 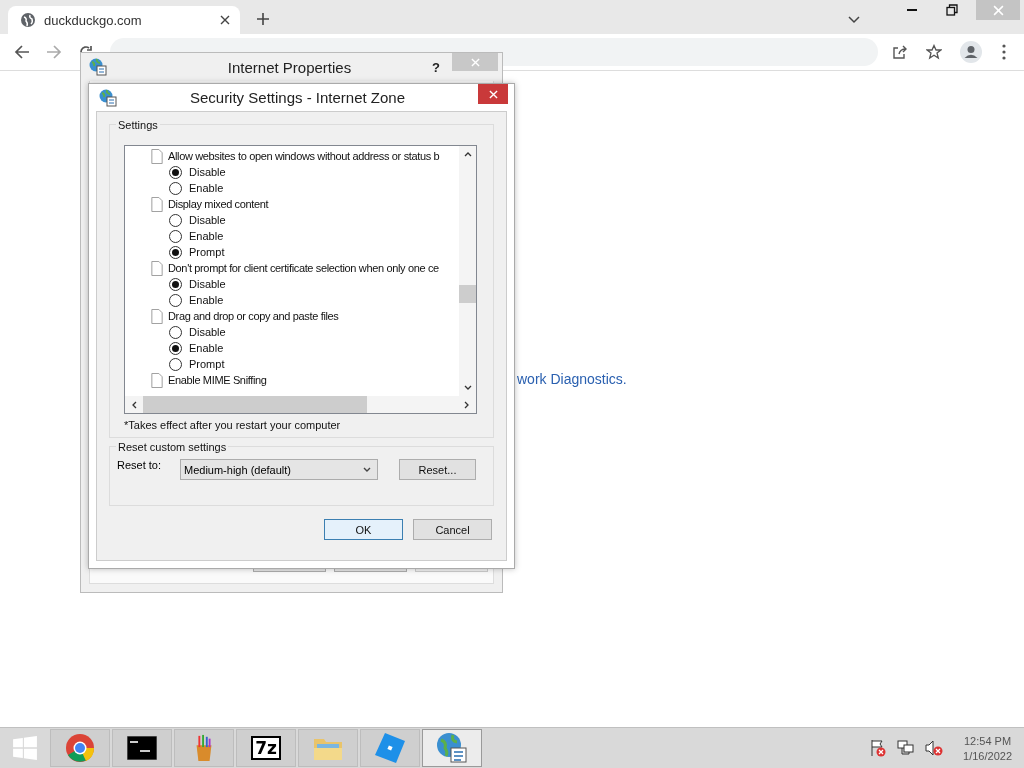 What do you see at coordinates (1004, 52) in the screenshot?
I see `menu-icon` at bounding box center [1004, 52].